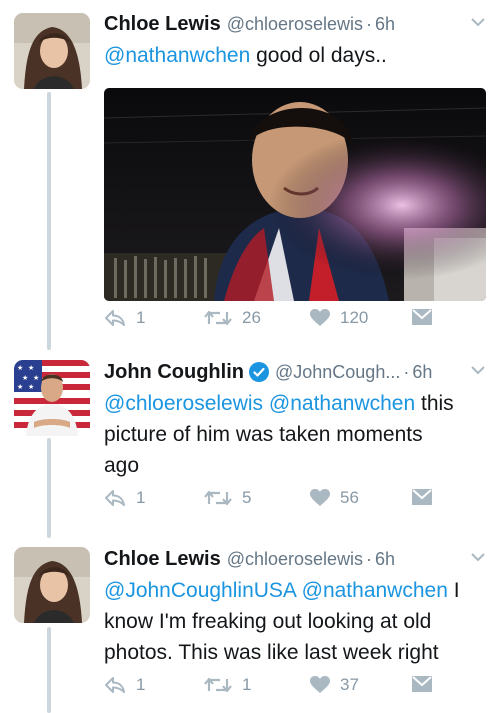 The width and height of the screenshot is (500, 713). I want to click on tweet-actions: 1 26 120, so click(294, 323).